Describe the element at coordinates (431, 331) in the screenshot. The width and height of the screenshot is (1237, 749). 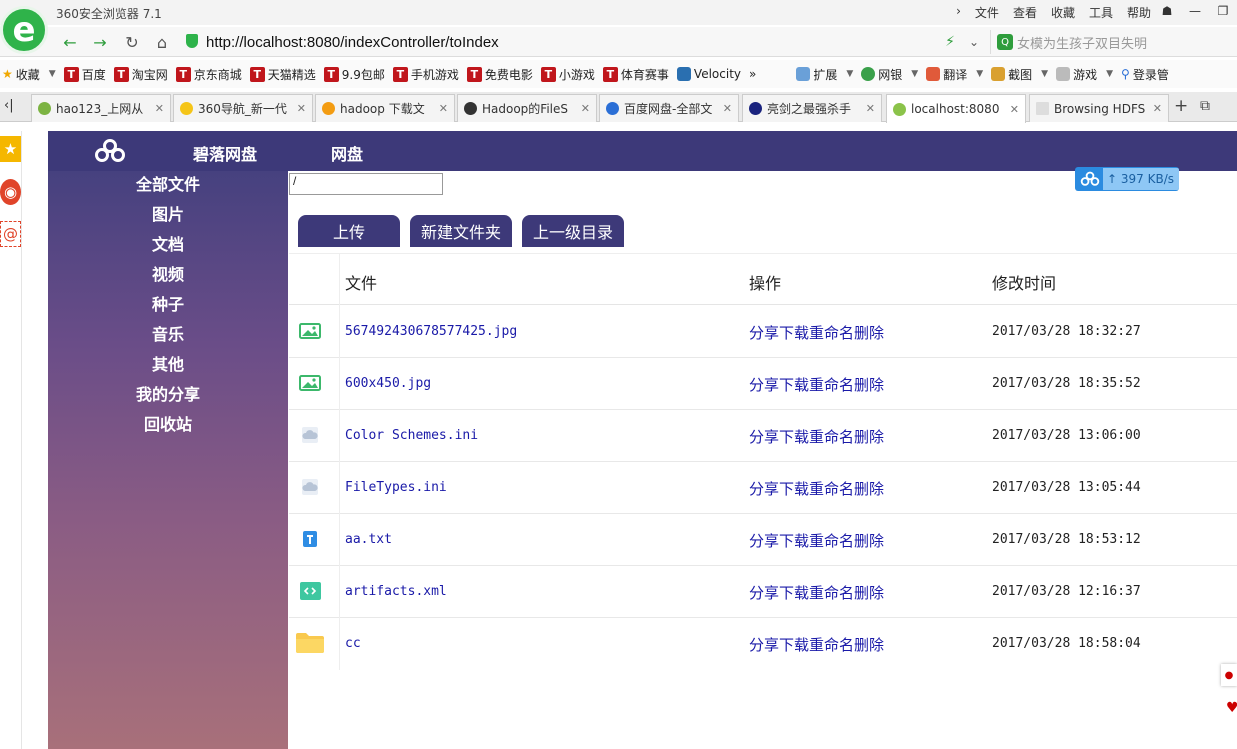
I see `file-name-link: 567492430678577425.jpg` at that location.